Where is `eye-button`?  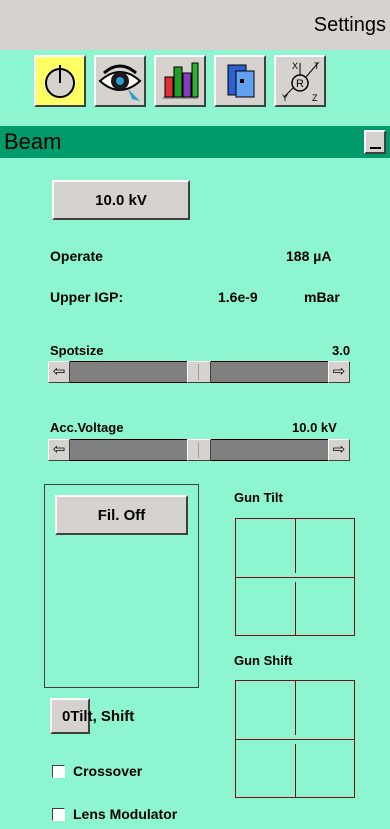 eye-button is located at coordinates (120, 81).